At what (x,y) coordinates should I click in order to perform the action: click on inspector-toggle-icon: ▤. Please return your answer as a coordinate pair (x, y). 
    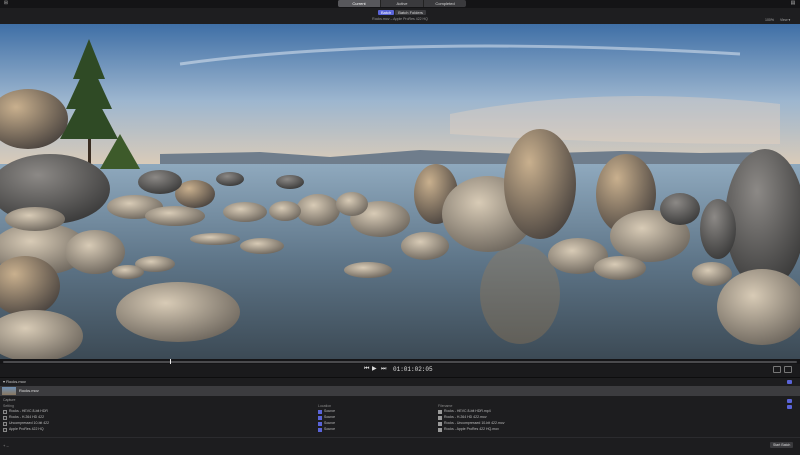
    Looking at the image, I should click on (793, 3).